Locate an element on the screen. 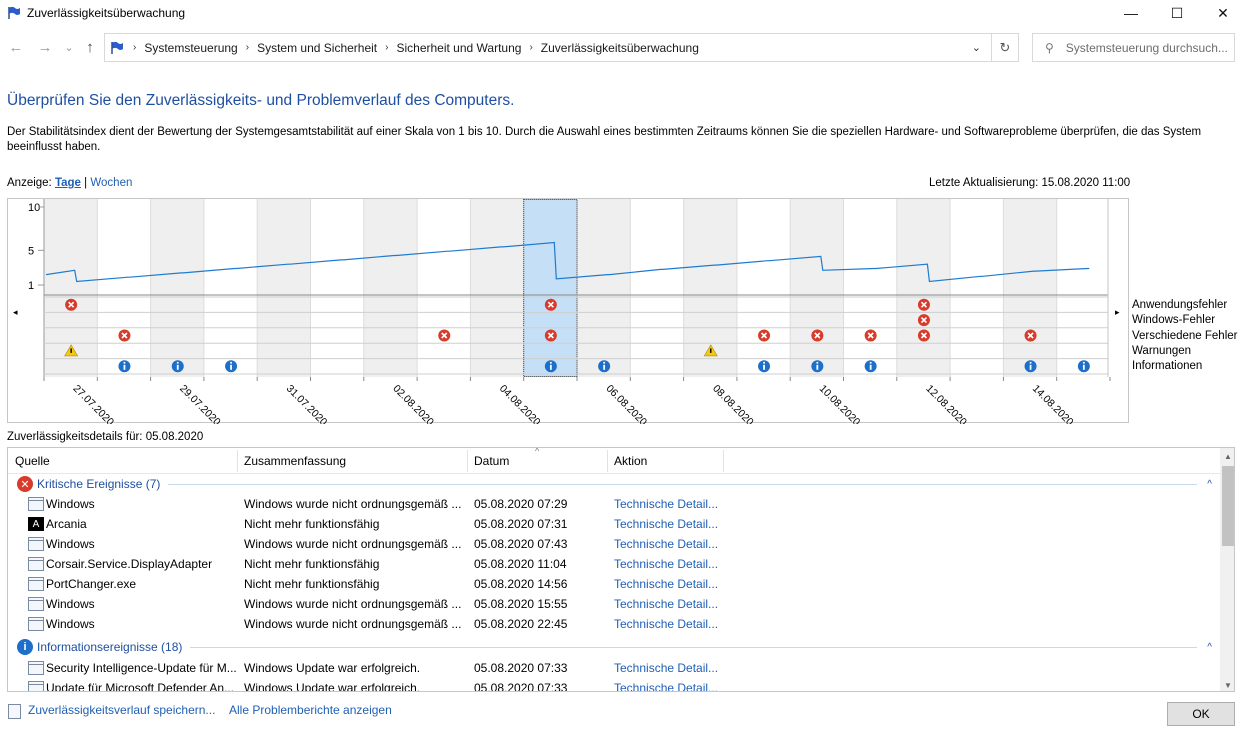 The width and height of the screenshot is (1246, 735). column-header-summary: Zusammenfassung is located at coordinates (295, 461).